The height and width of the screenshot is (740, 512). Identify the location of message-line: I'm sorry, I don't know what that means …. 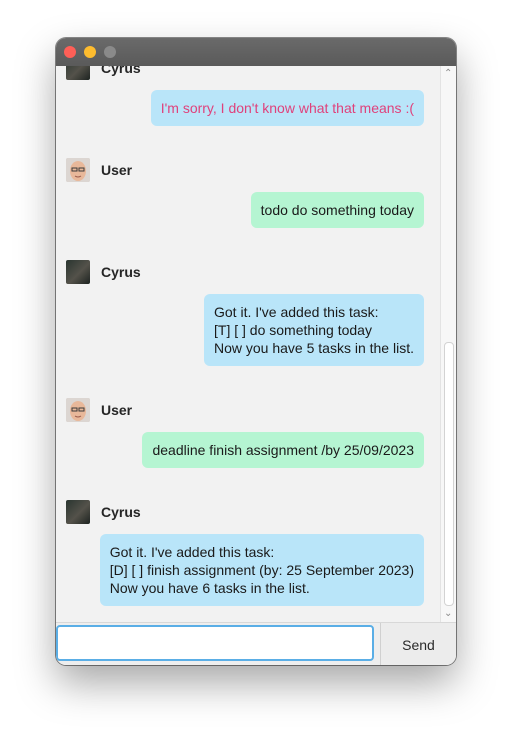
(287, 108).